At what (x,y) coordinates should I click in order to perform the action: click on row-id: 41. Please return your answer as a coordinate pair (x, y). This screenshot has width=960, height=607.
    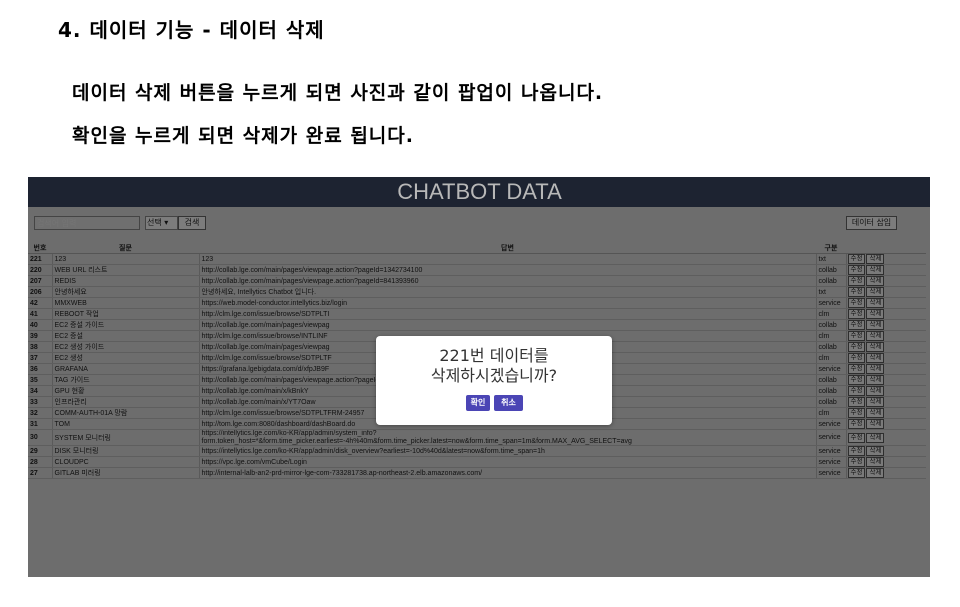
    Looking at the image, I should click on (40, 314).